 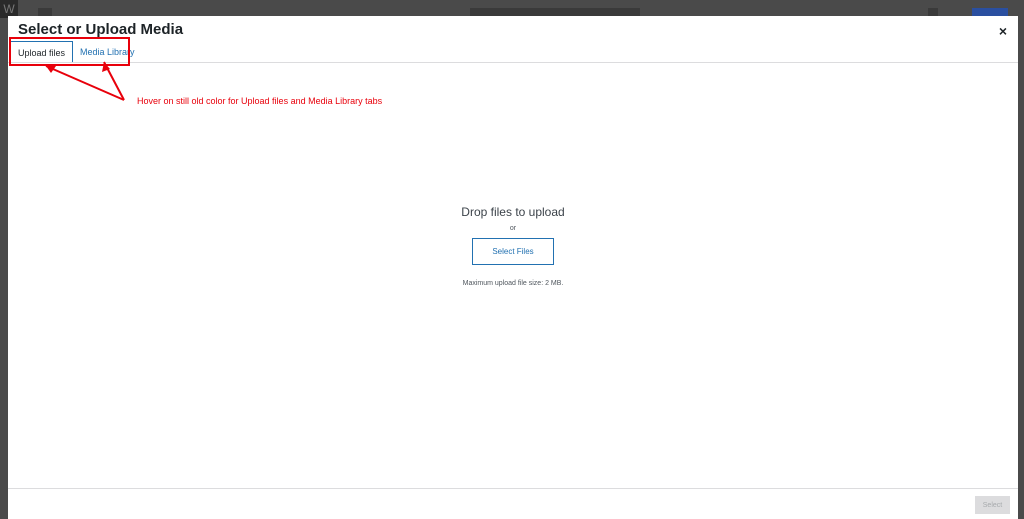 I want to click on select-files-button: Select Files, so click(x=513, y=251).